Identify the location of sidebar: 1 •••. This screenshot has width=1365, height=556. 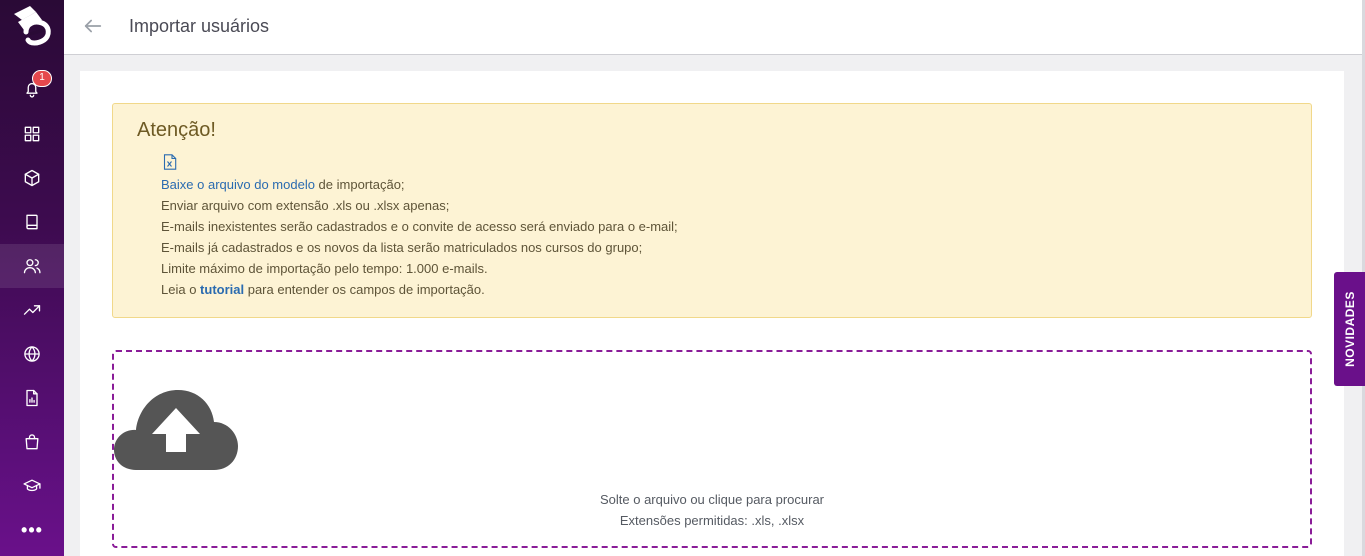
(32, 278).